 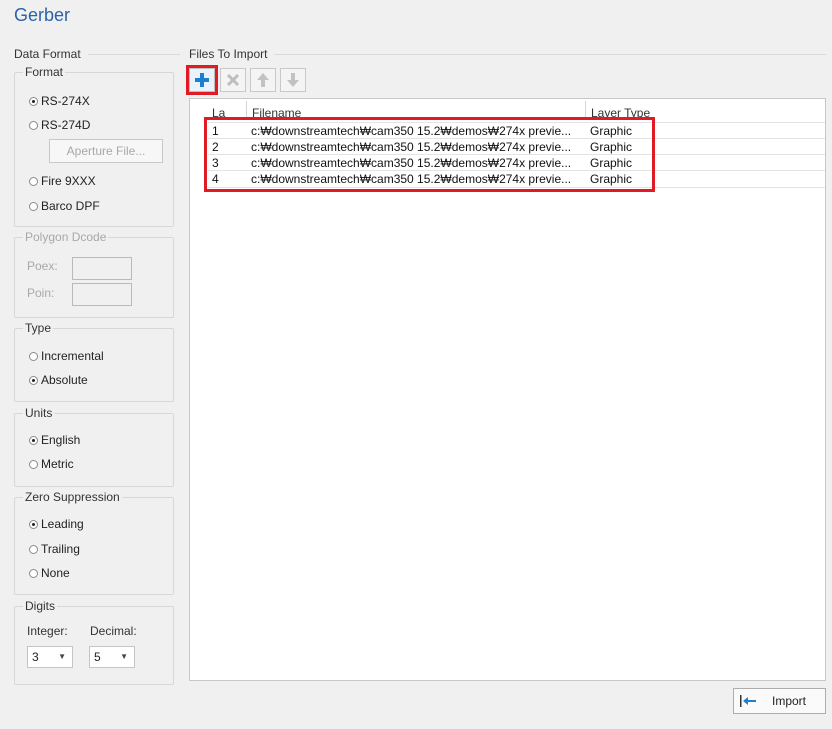 What do you see at coordinates (102, 268) in the screenshot?
I see `poex-input` at bounding box center [102, 268].